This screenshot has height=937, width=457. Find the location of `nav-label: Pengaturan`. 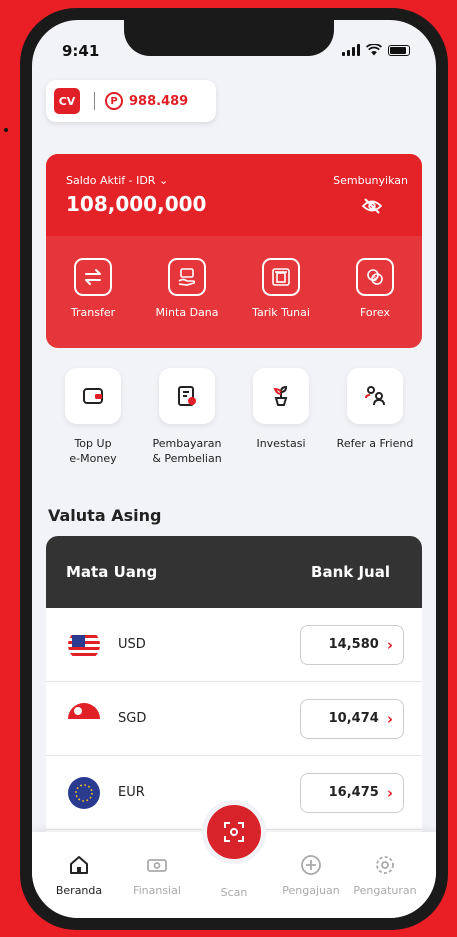

nav-label: Pengaturan is located at coordinates (385, 890).